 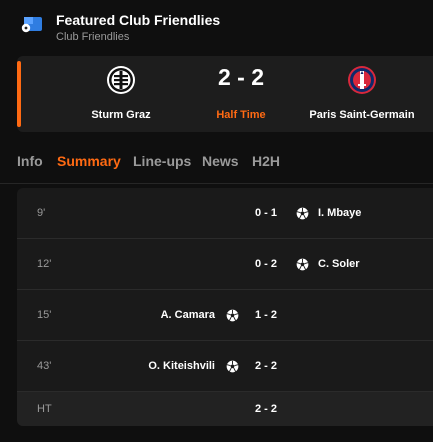 What do you see at coordinates (220, 161) in the screenshot?
I see `tab-news: News` at bounding box center [220, 161].